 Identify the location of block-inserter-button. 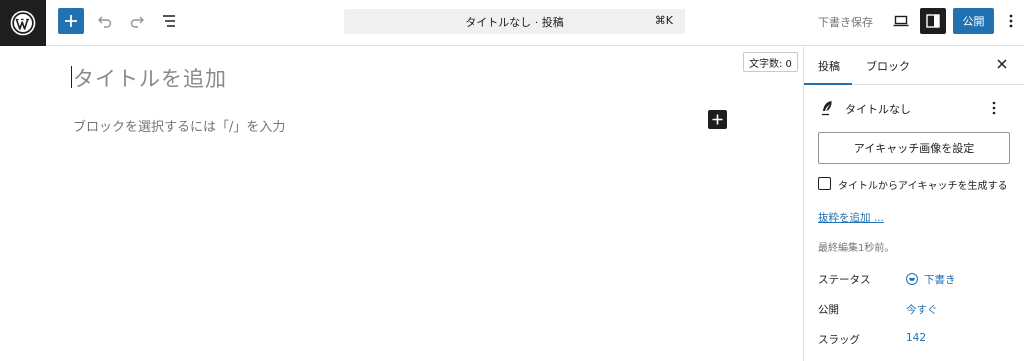
(717, 119).